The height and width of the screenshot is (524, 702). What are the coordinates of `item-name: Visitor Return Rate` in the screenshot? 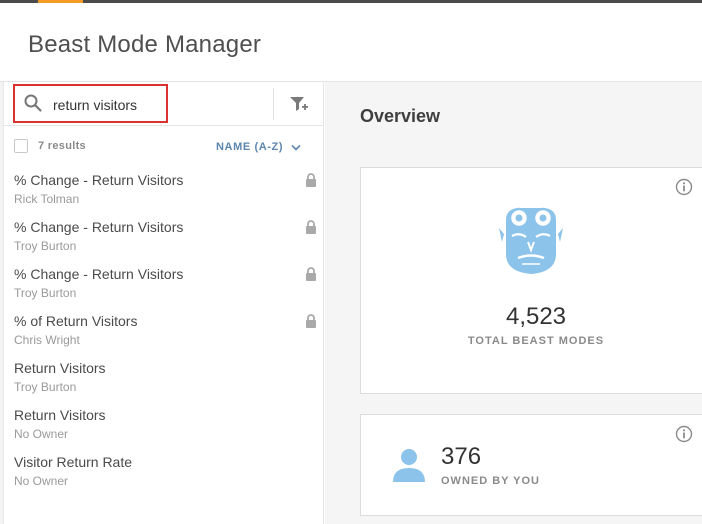 It's located at (73, 462).